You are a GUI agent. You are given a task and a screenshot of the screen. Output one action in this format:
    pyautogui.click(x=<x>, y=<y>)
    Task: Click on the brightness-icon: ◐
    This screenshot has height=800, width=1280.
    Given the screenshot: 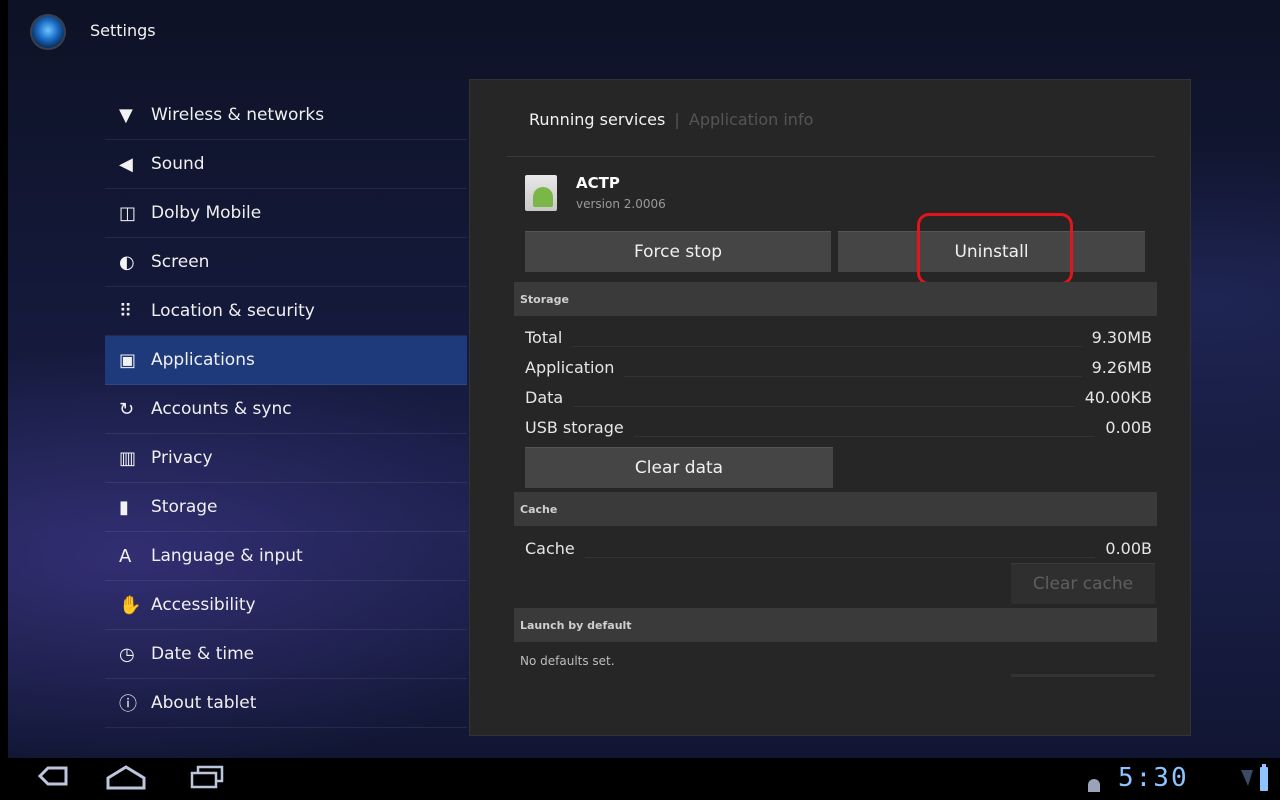 What is the action you would take?
    pyautogui.click(x=127, y=262)
    